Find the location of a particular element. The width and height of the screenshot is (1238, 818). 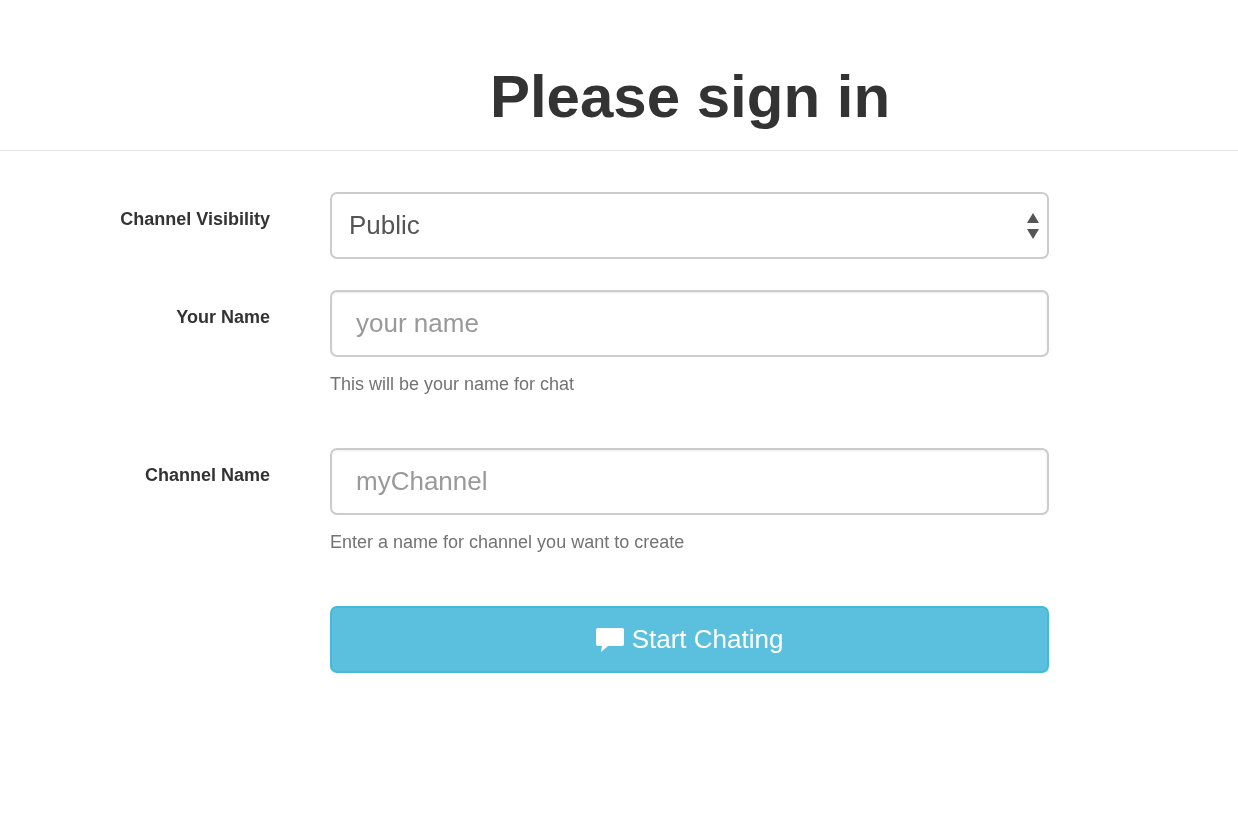

field-label: Your Name is located at coordinates (223, 317).